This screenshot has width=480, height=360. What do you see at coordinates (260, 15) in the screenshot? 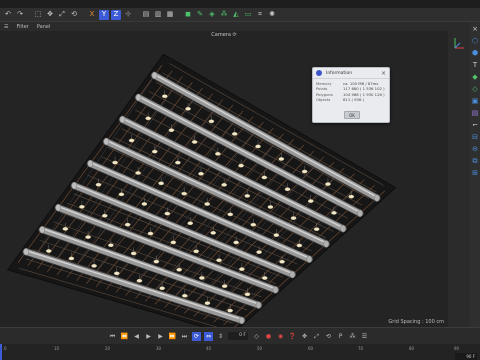
I see `camera-icon: ⌗` at bounding box center [260, 15].